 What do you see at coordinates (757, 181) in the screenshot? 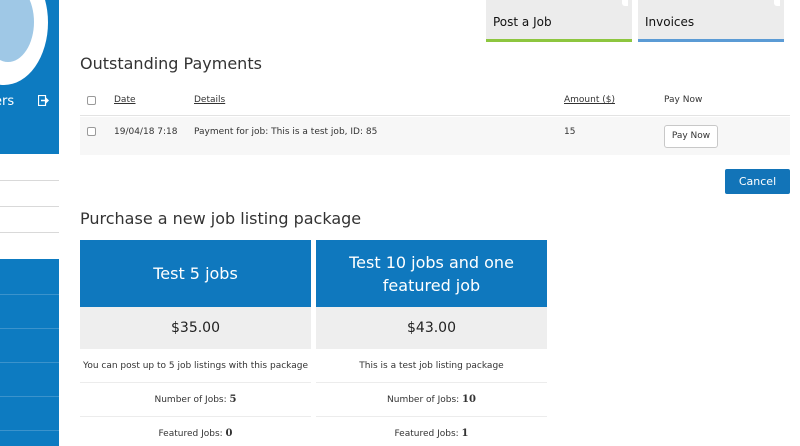
I see `cancel-button: Cancel` at bounding box center [757, 181].